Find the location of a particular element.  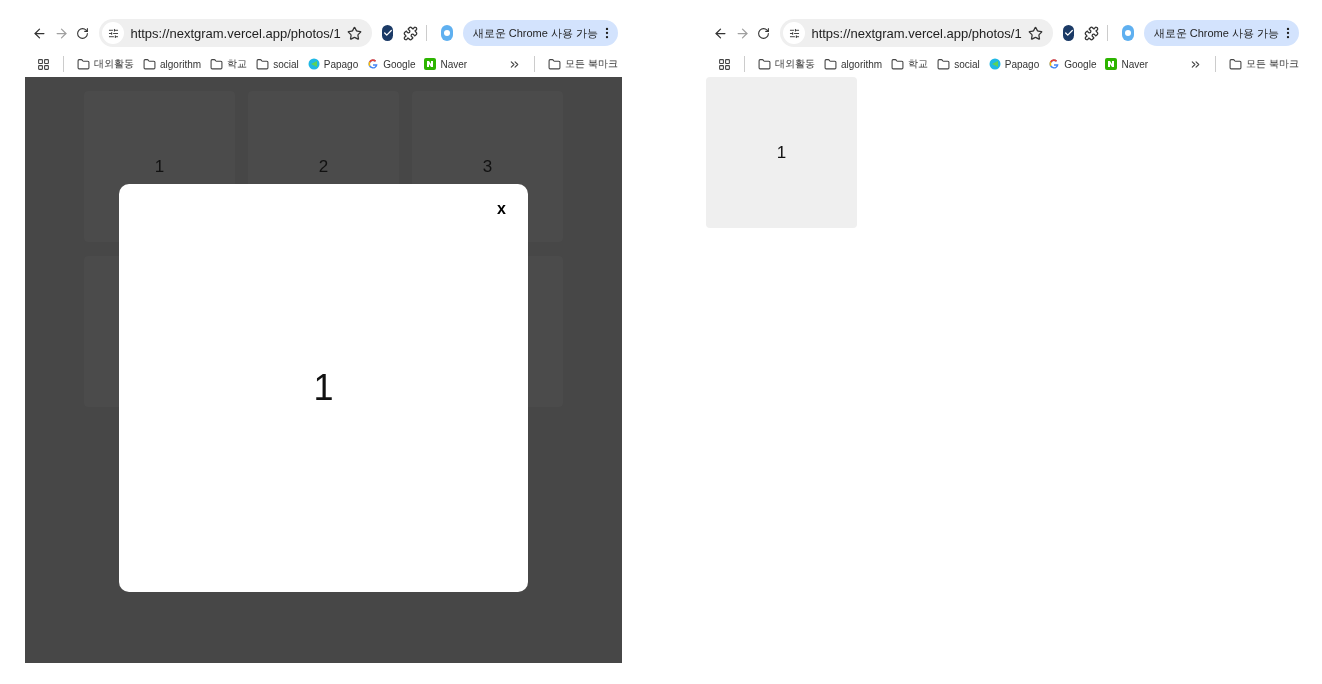

close-button: x is located at coordinates (501, 209).